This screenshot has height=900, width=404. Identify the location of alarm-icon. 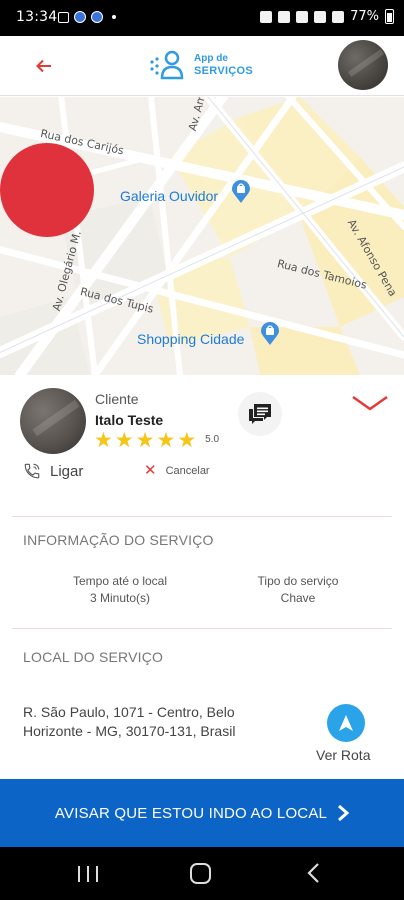
(266, 16).